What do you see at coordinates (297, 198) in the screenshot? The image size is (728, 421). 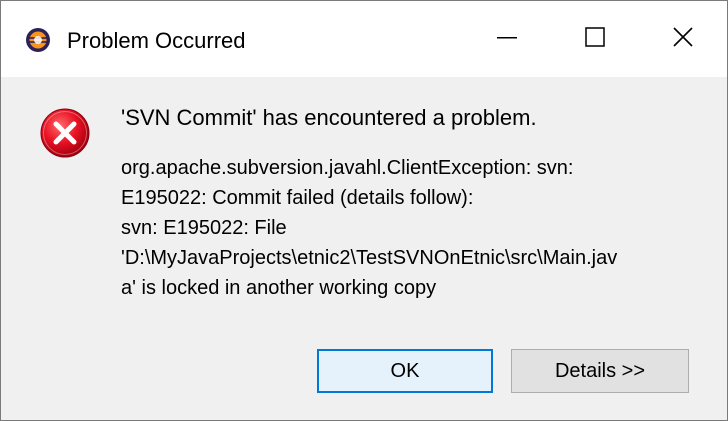 I see `error-detail-line: E195022: Commit failed (details follow):` at bounding box center [297, 198].